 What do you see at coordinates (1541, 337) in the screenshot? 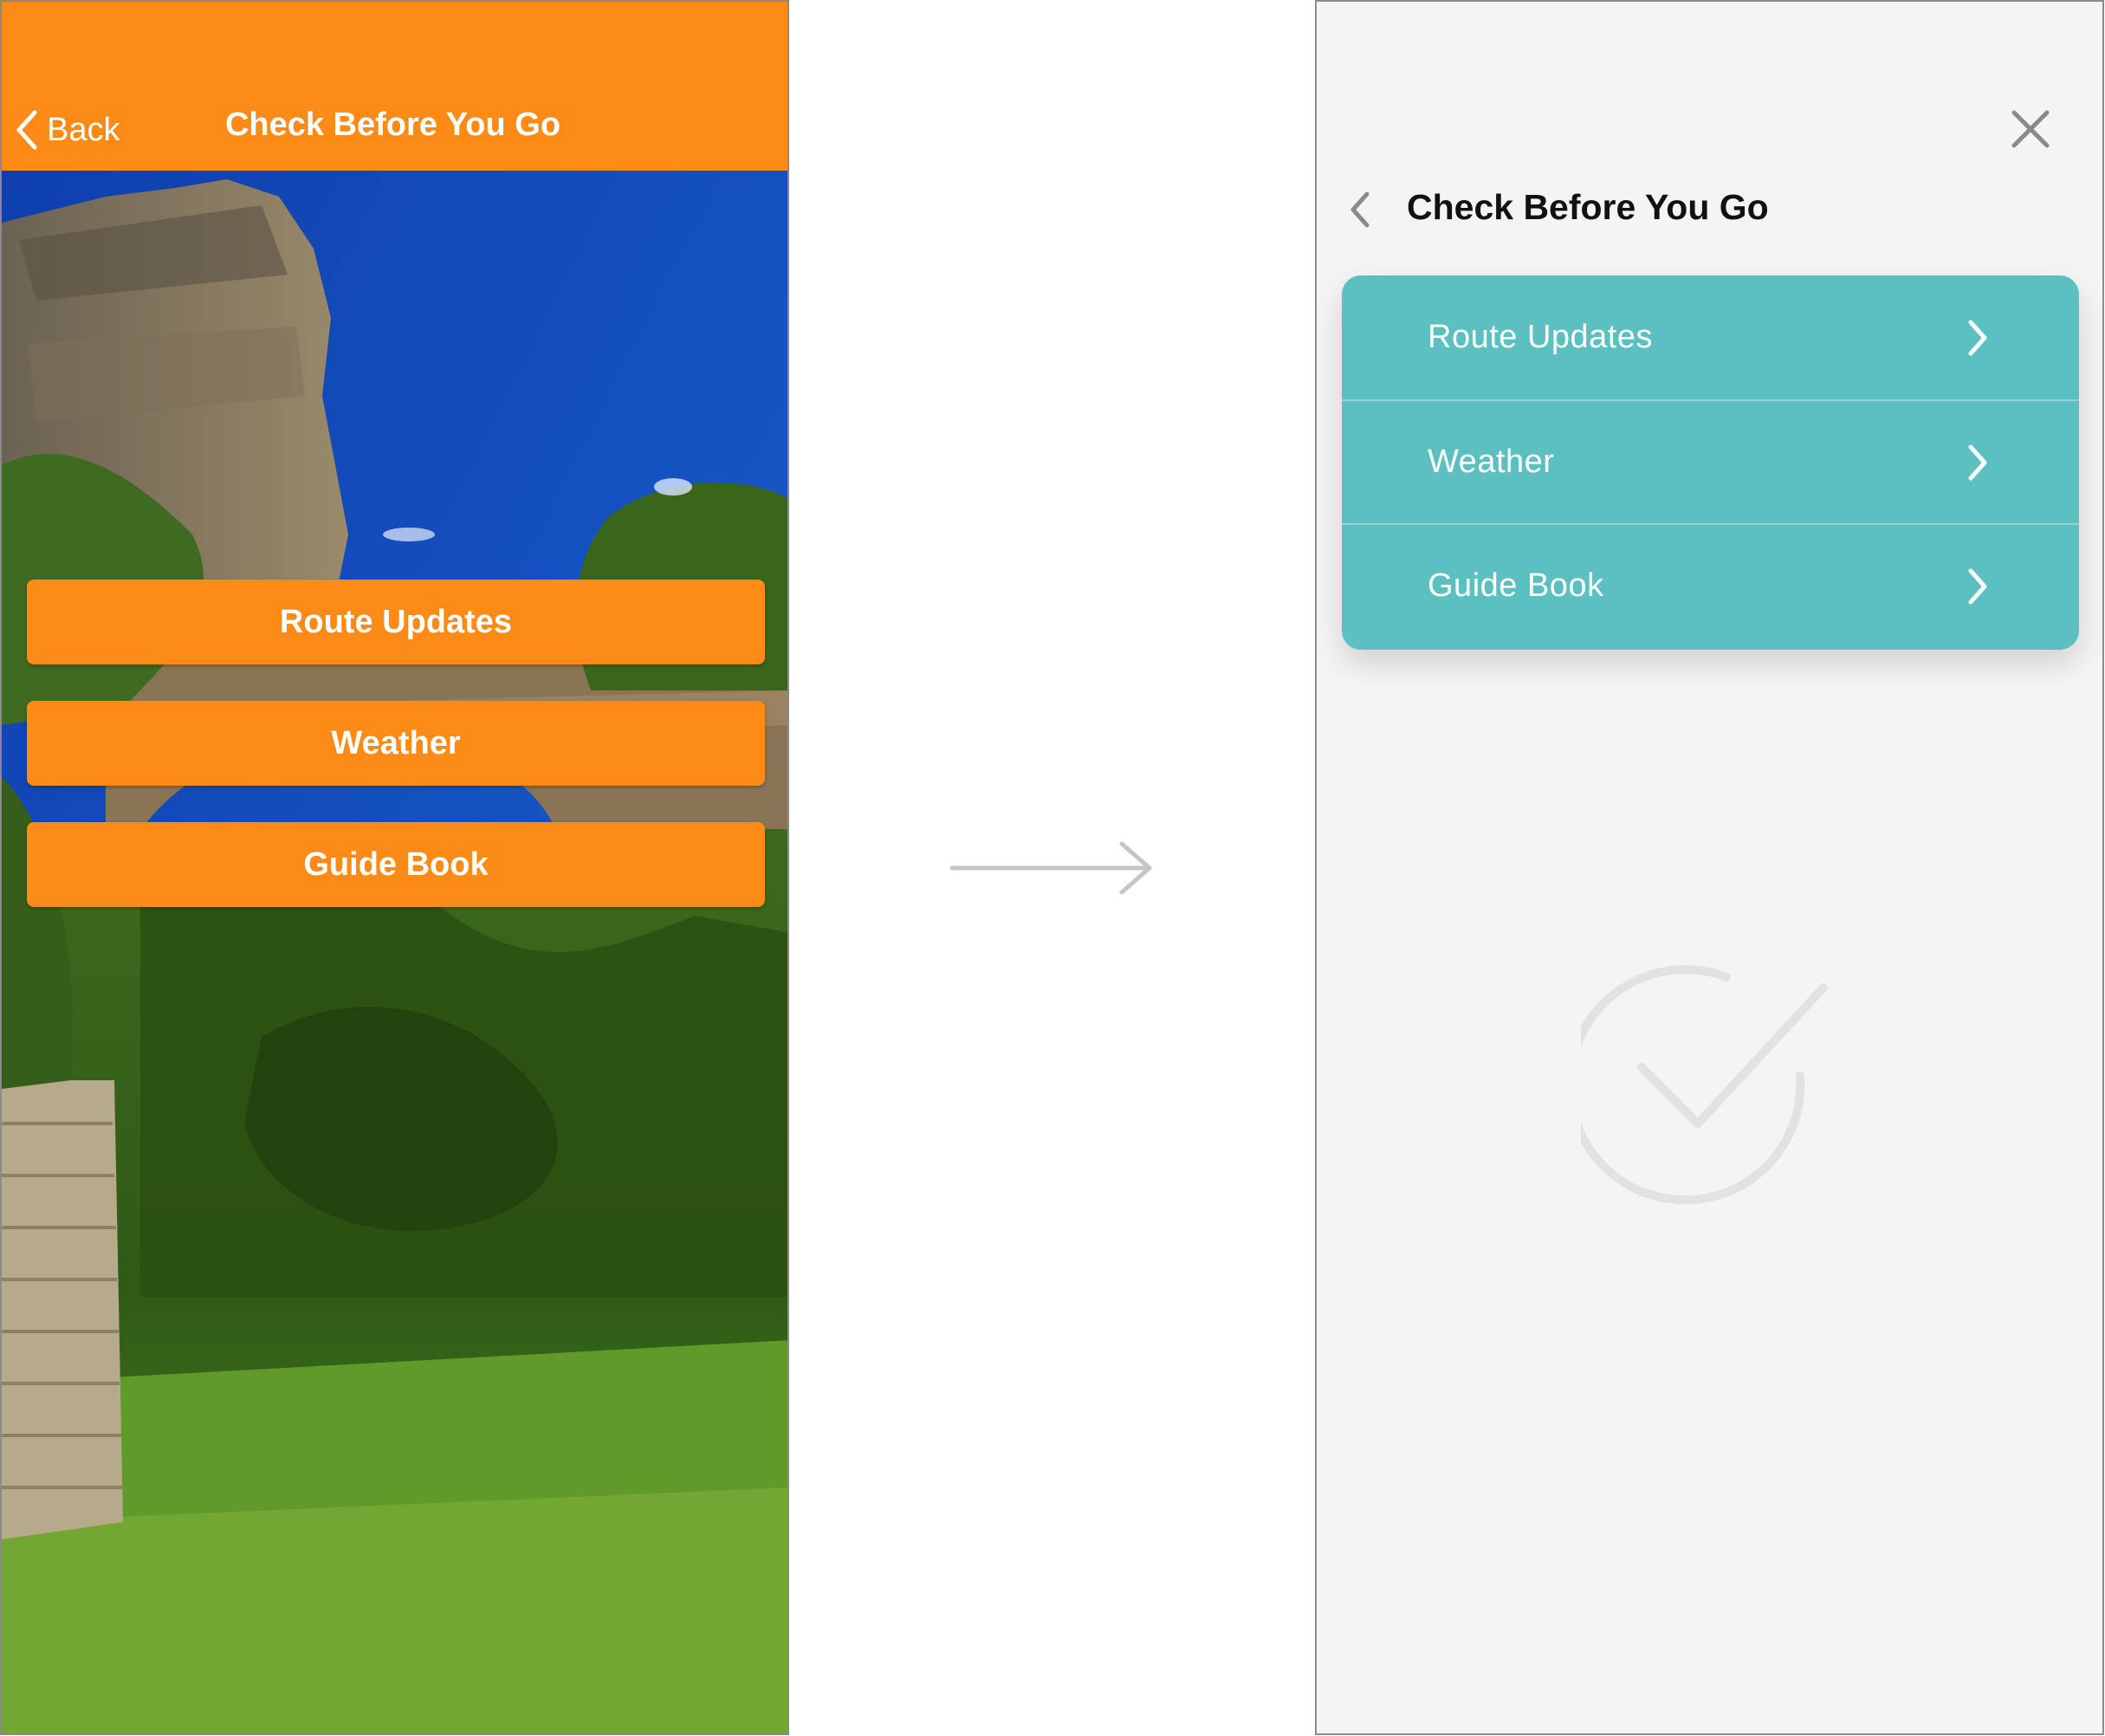
I see `list-item-label: Route Updates` at bounding box center [1541, 337].